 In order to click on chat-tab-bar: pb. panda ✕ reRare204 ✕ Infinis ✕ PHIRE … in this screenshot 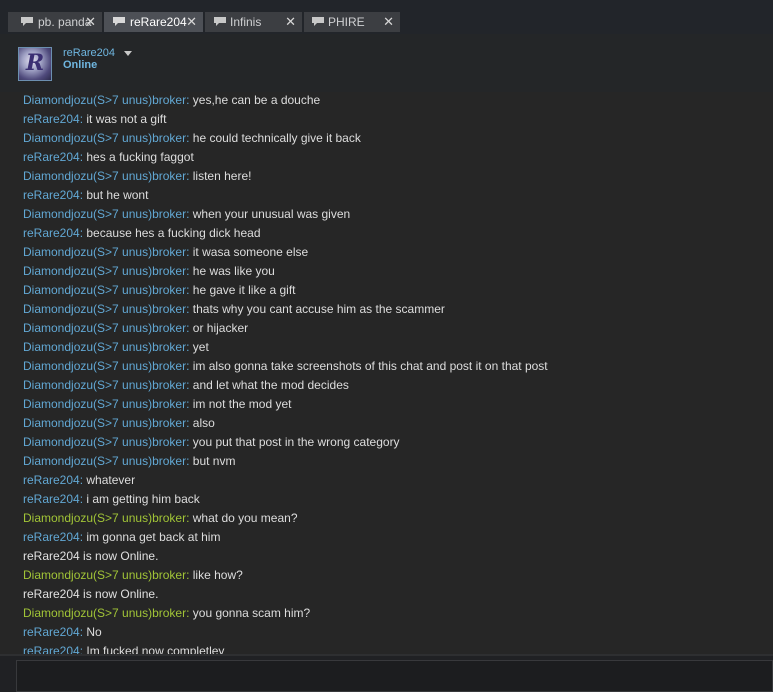, I will do `click(386, 17)`.